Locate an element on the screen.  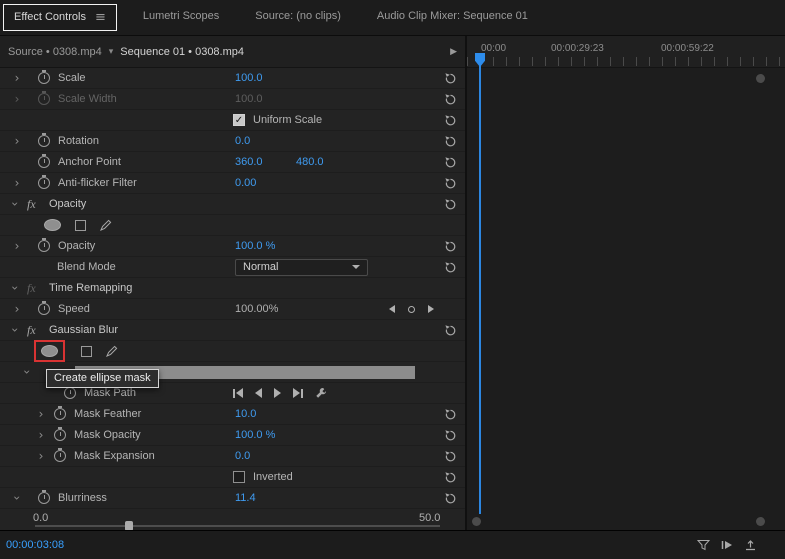
sequence-clip-tab: Sequence 01 • 0308.mp4 is located at coordinates (182, 52).